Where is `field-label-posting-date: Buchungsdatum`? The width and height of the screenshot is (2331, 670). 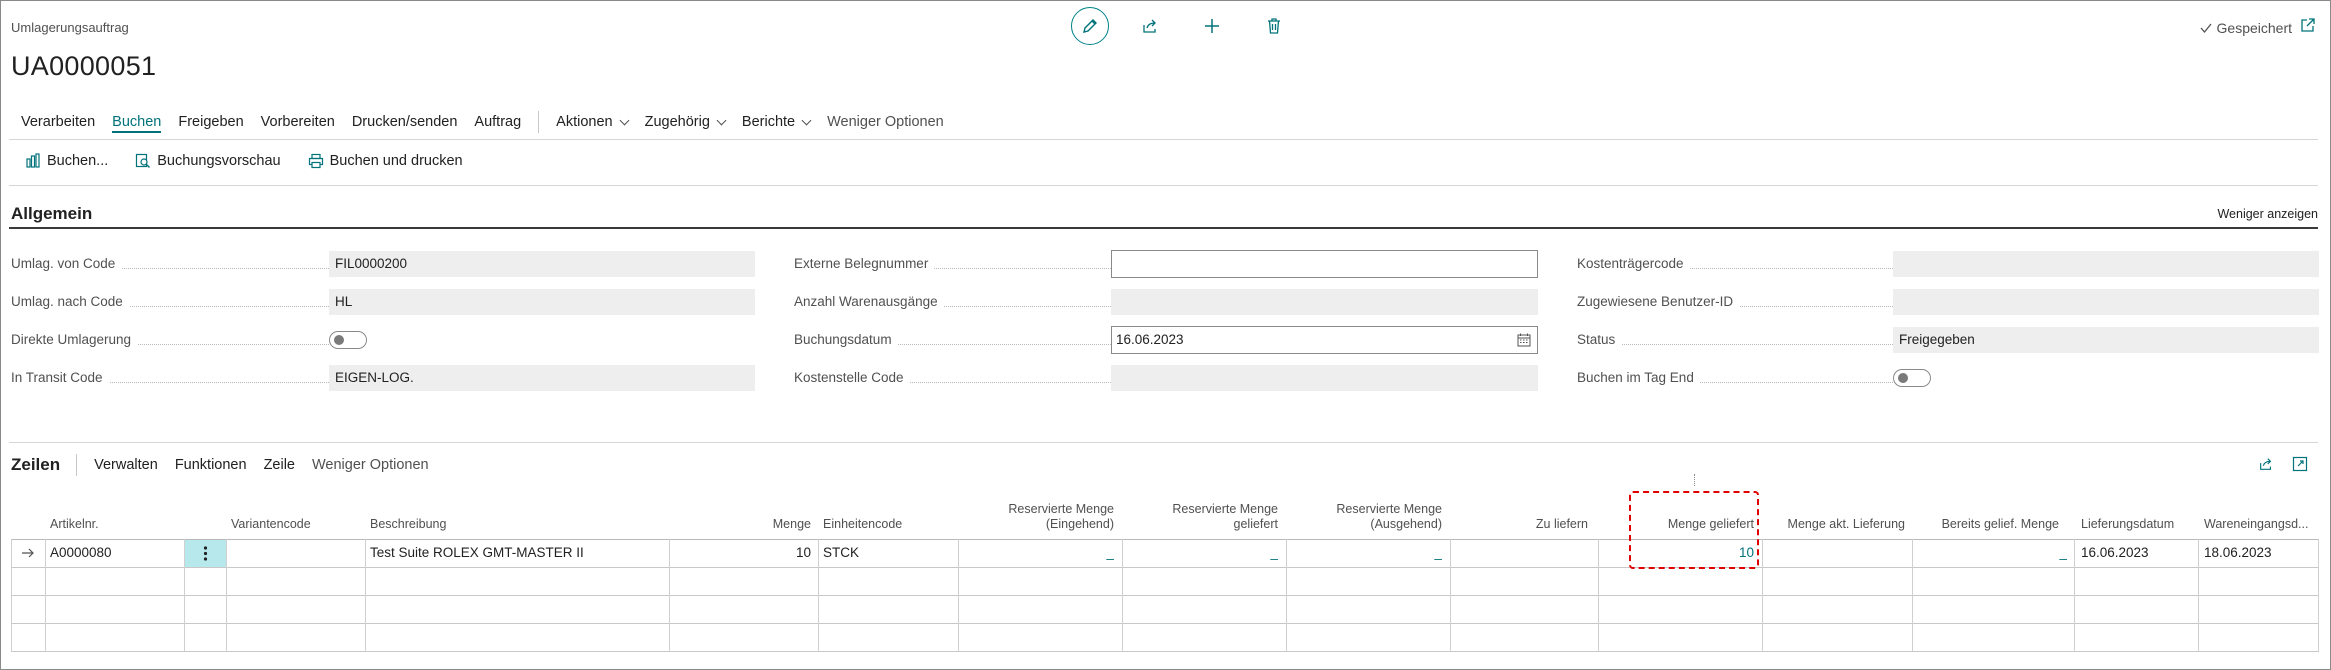
field-label-posting-date: Buchungsdatum is located at coordinates (952, 340).